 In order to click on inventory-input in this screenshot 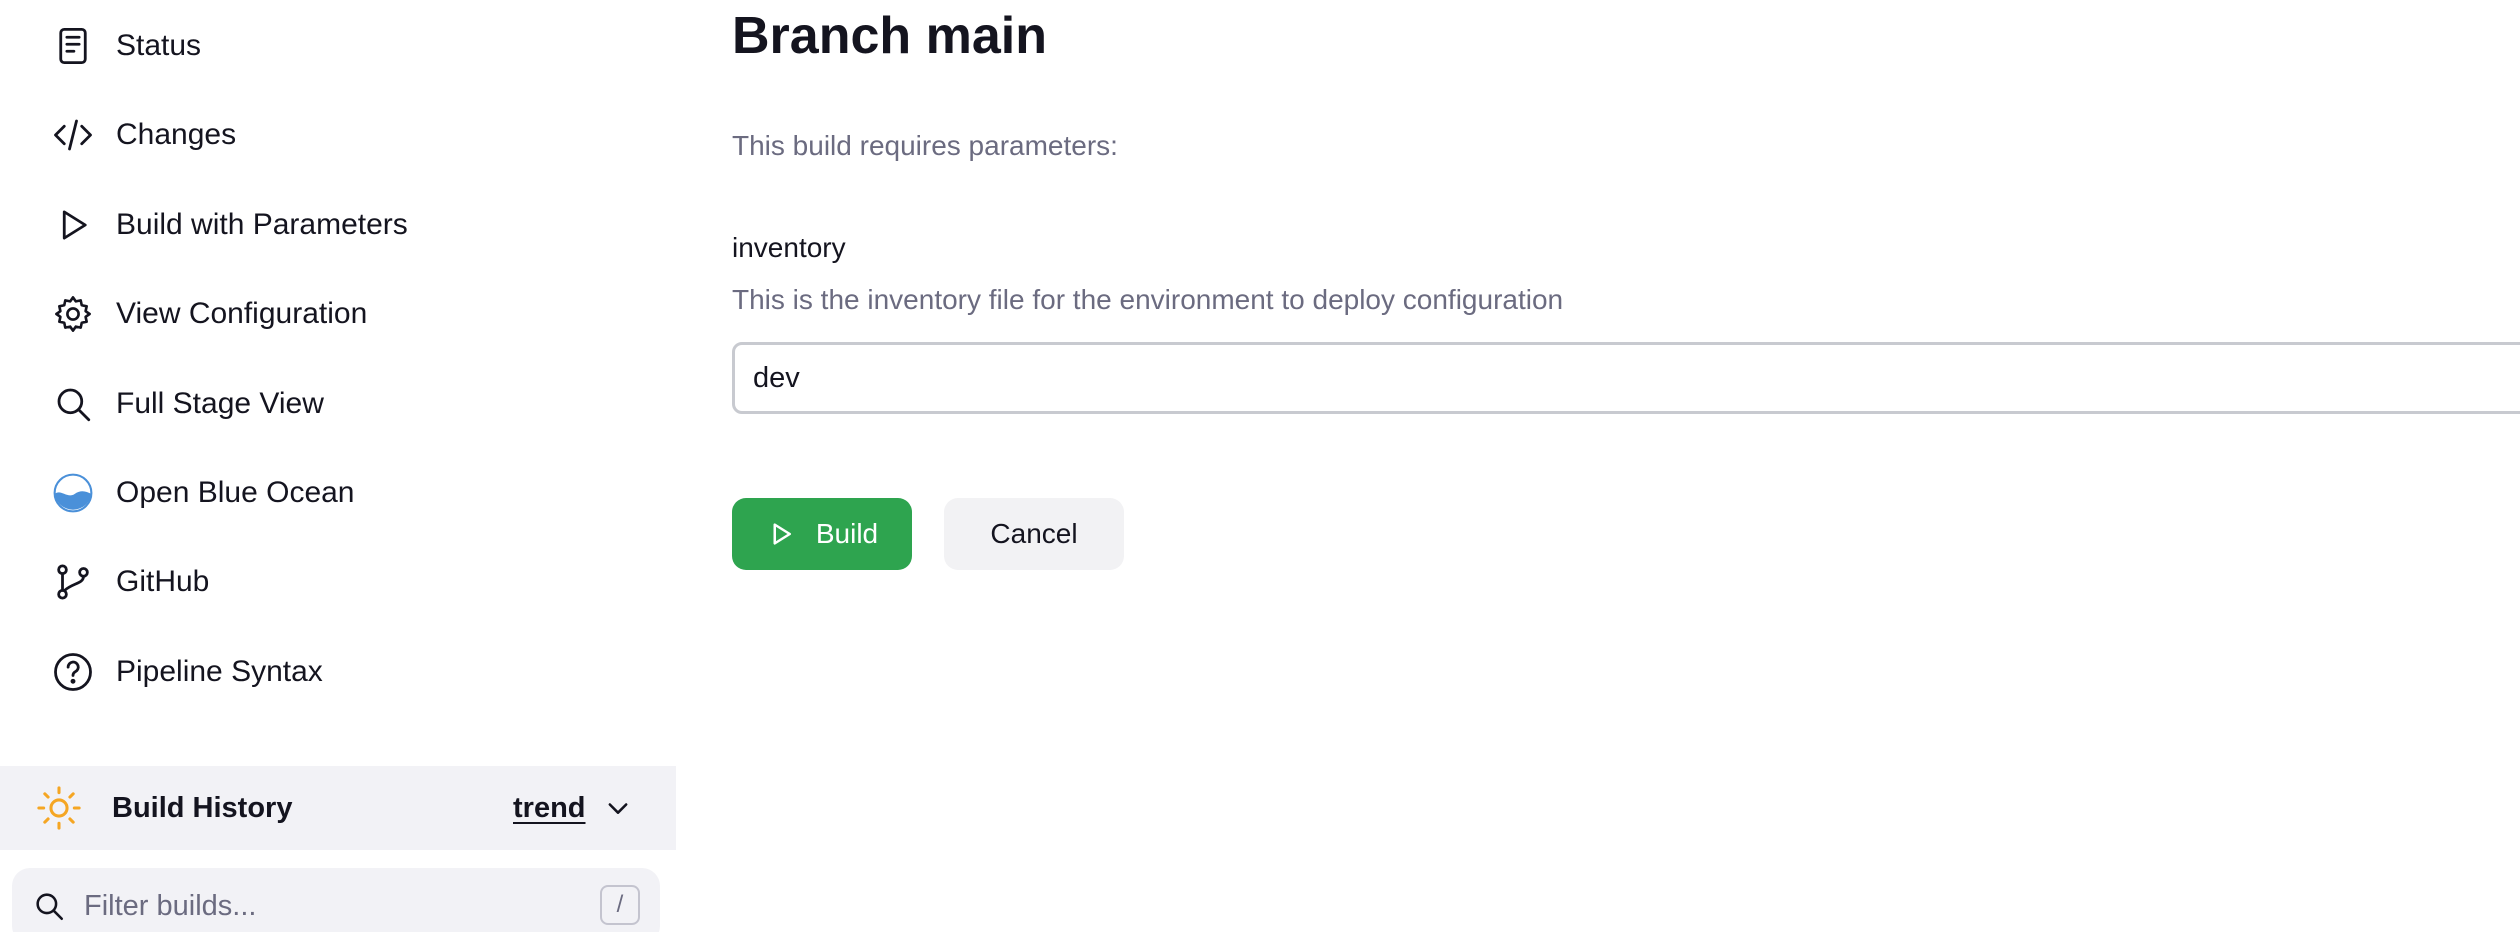, I will do `click(1626, 378)`.